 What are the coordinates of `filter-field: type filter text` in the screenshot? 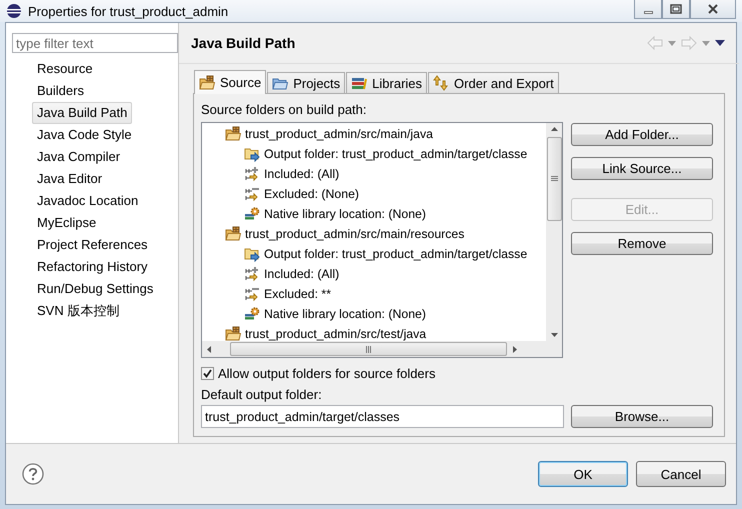 It's located at (95, 43).